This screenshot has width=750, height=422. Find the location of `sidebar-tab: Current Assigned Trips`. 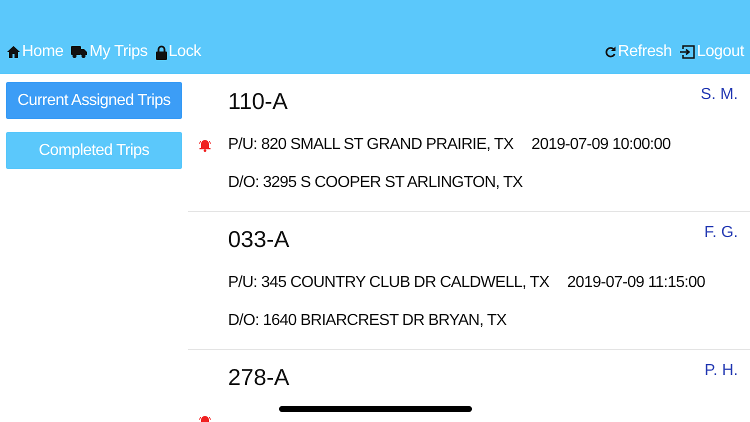

sidebar-tab: Current Assigned Trips is located at coordinates (94, 100).